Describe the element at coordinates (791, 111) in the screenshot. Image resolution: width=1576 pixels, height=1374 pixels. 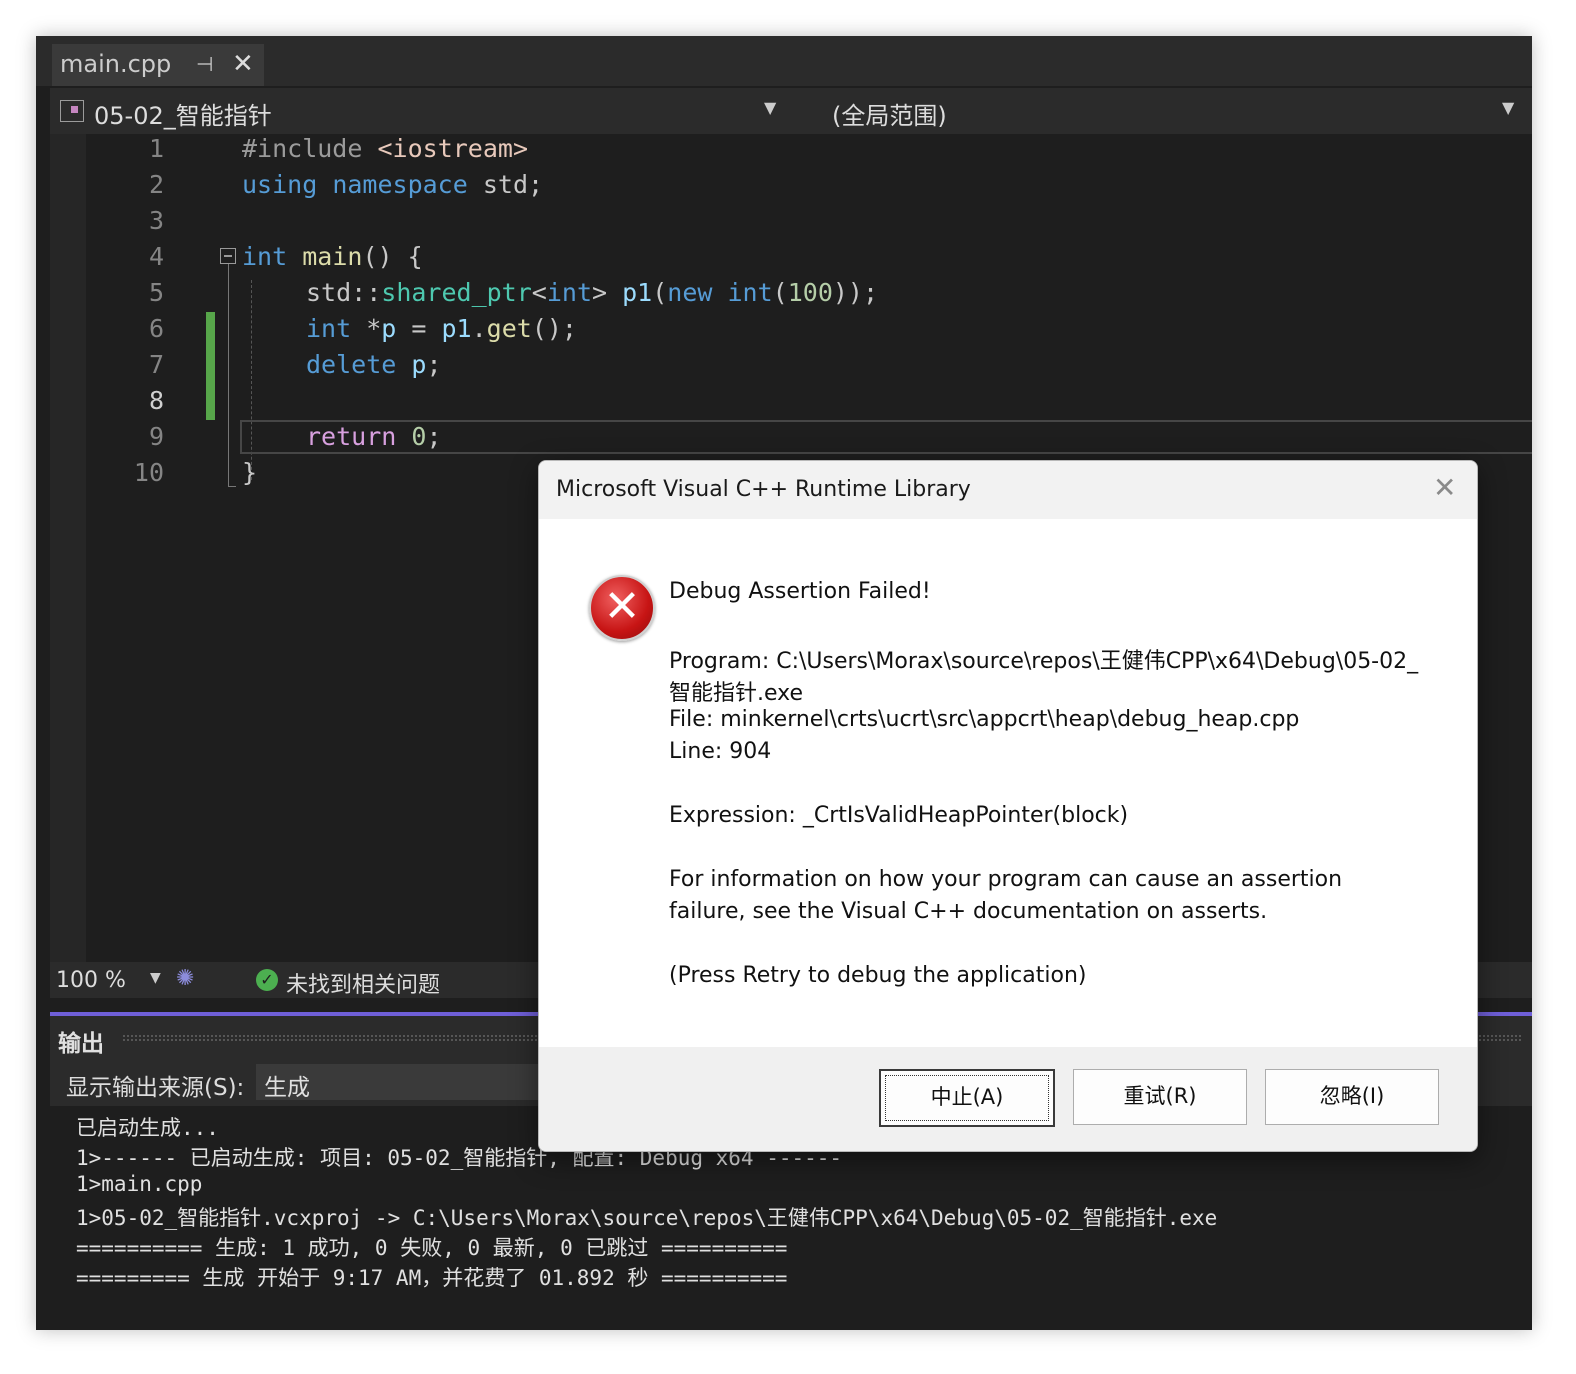
I see `navigation-bar: 05-02_智能指针 ▼ (全局范围) ▼` at that location.